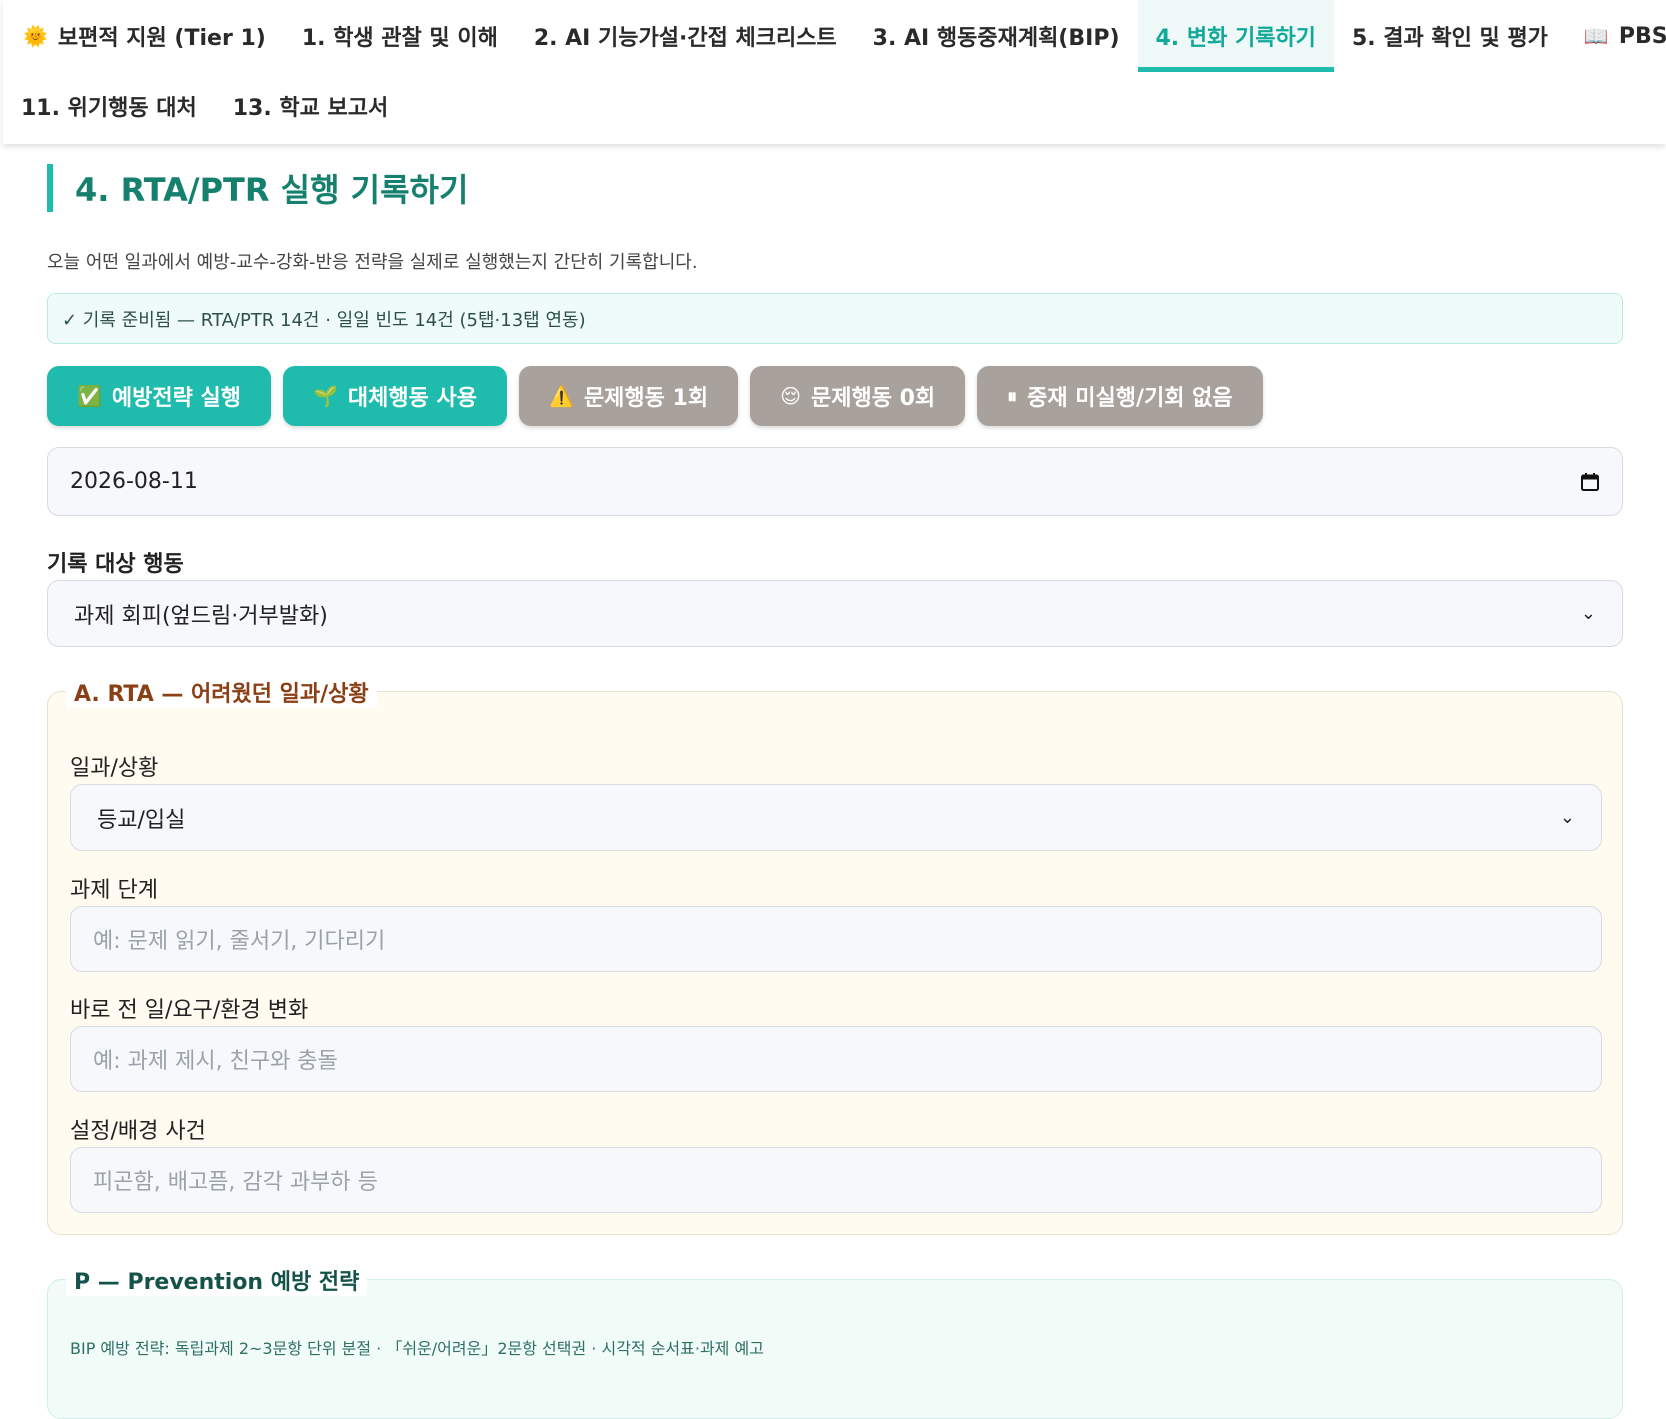 This screenshot has width=1666, height=1419. What do you see at coordinates (138, 1131) in the screenshot?
I see `setting-event-label: 설정/배경 사건` at bounding box center [138, 1131].